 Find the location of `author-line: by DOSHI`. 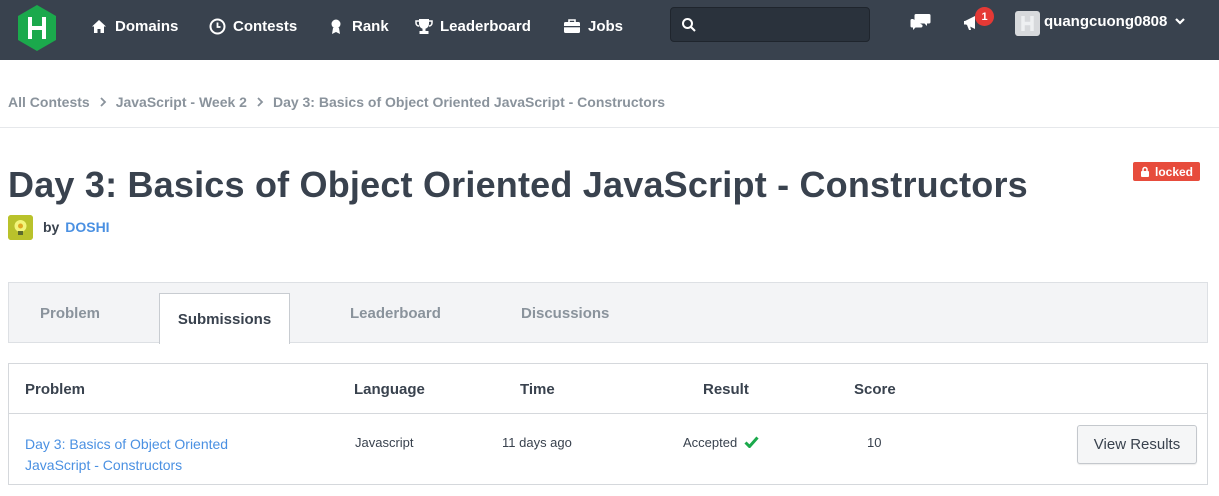

author-line: by DOSHI is located at coordinates (76, 227).